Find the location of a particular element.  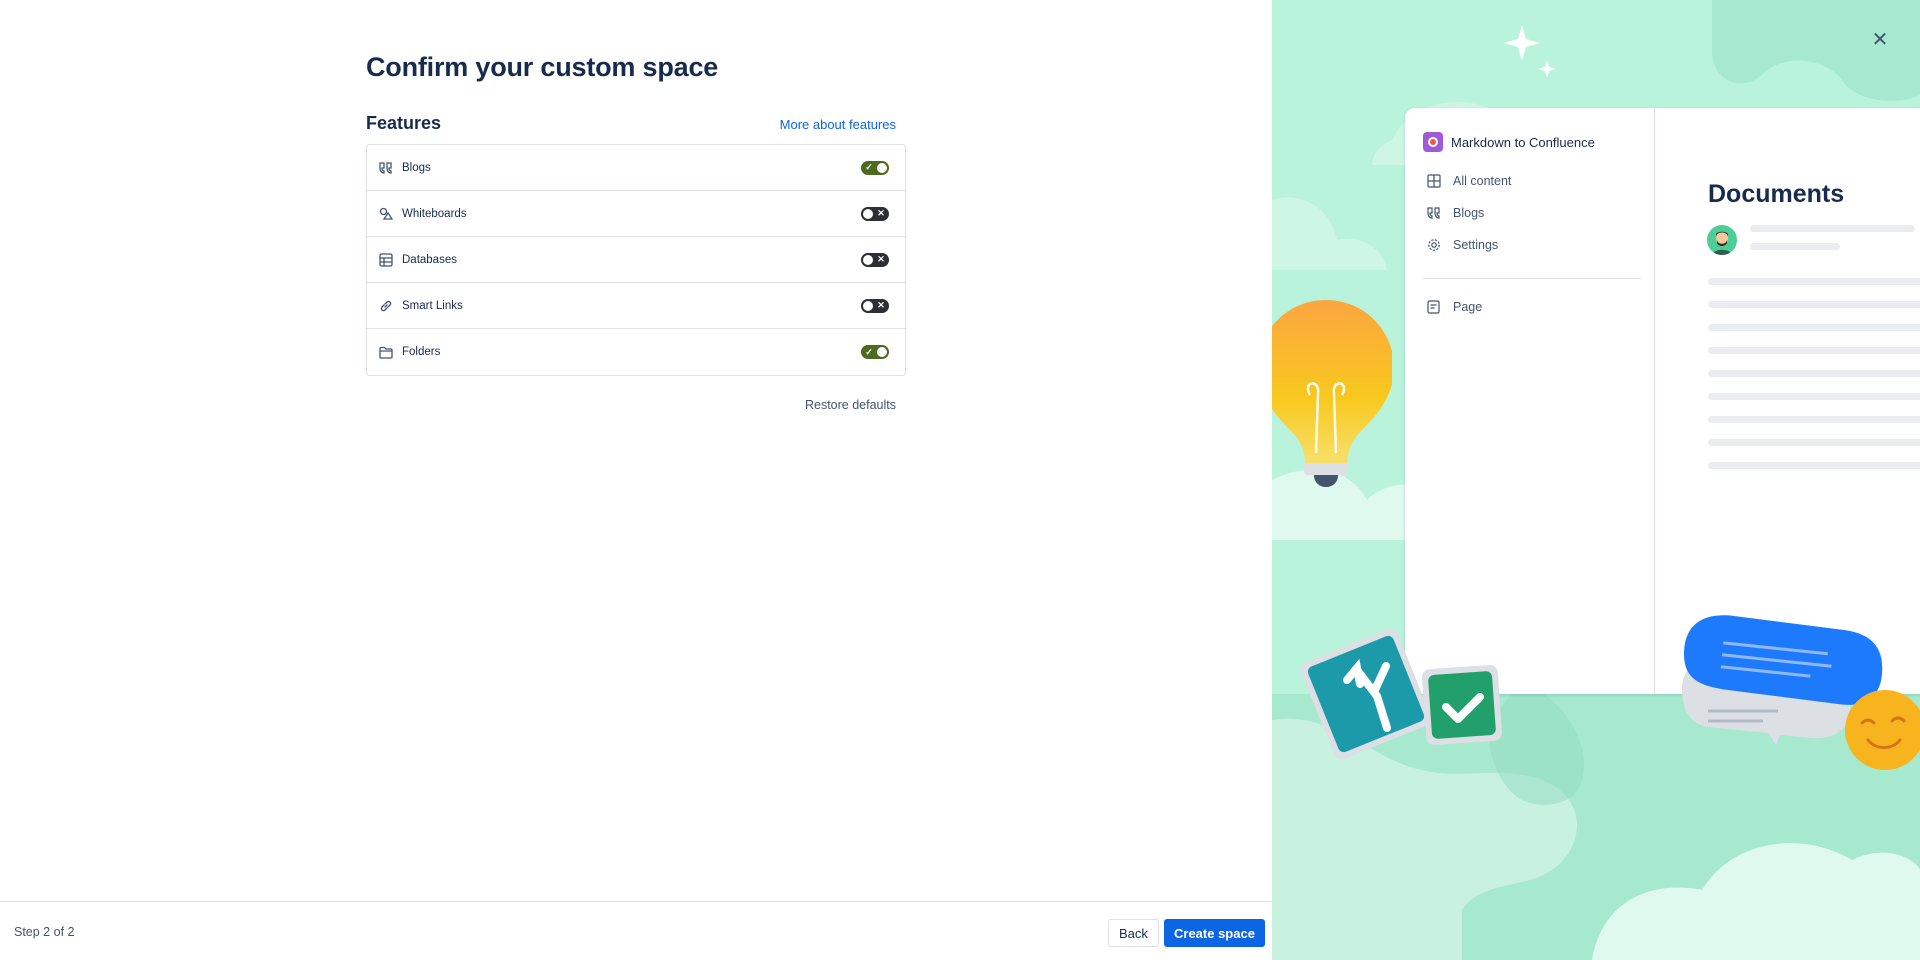

feature-label: Folders is located at coordinates (421, 352).